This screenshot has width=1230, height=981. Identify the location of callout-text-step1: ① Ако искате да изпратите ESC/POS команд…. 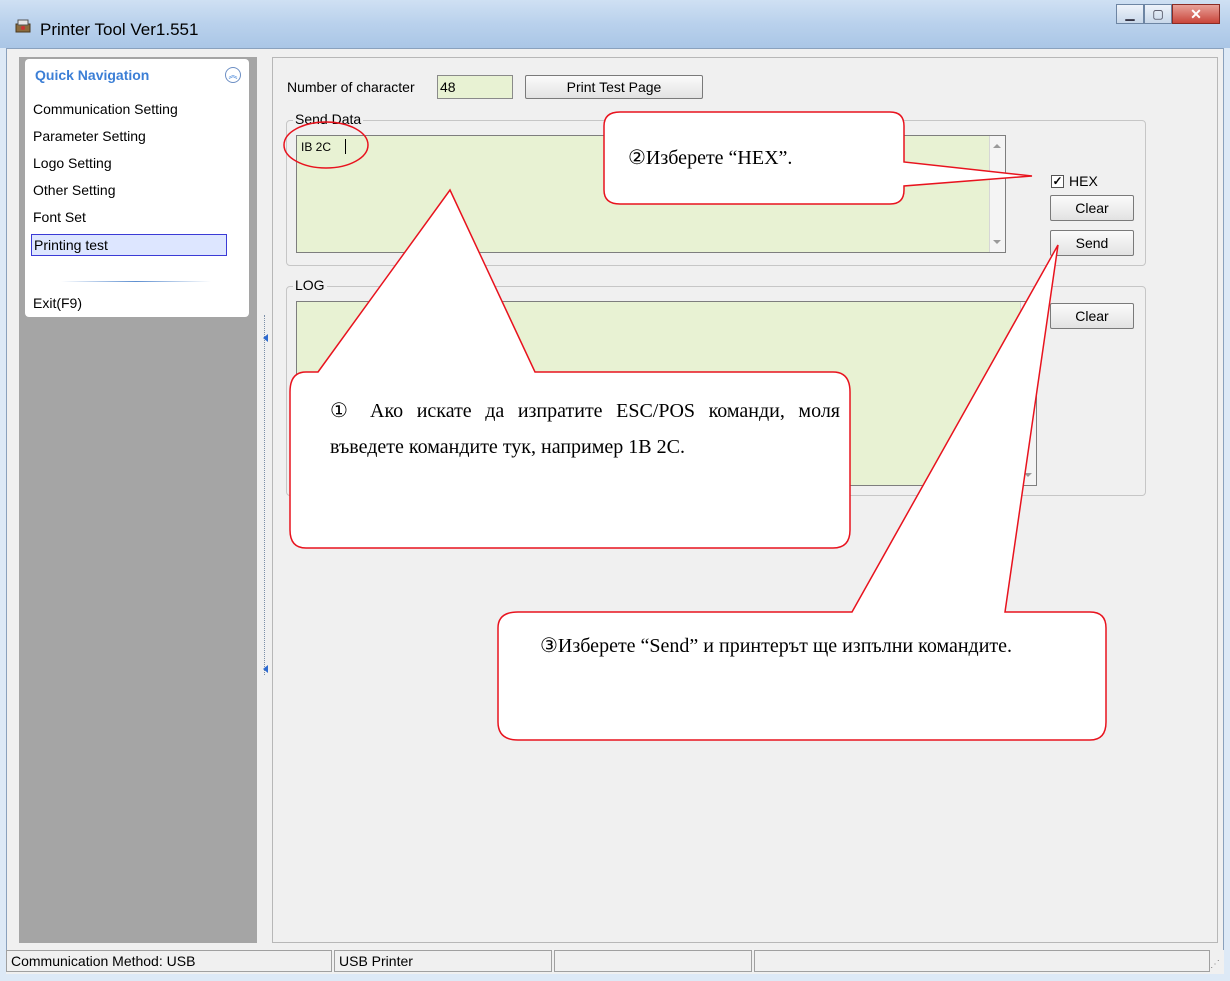
(585, 429).